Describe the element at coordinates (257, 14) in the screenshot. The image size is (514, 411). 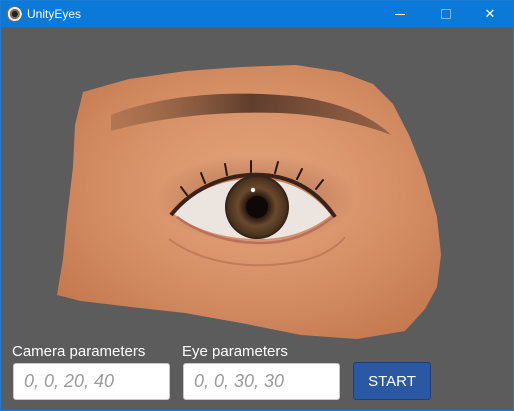
I see `title-bar: UnityEyes ✕` at that location.